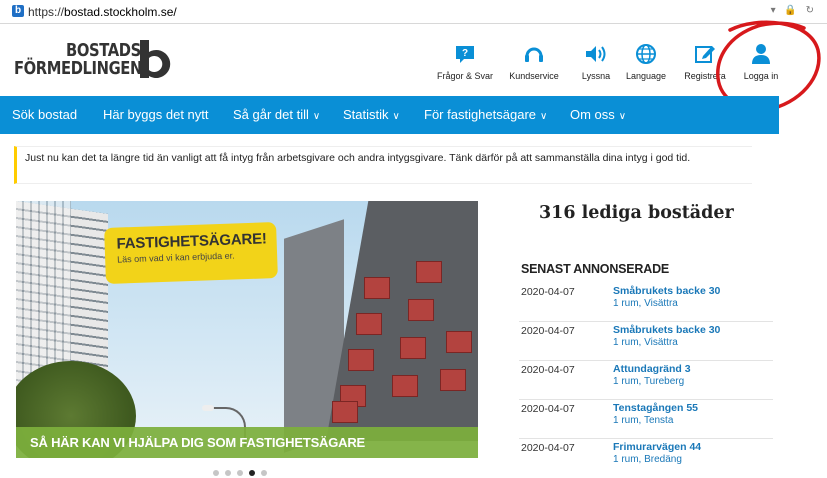 This screenshot has height=478, width=827. What do you see at coordinates (655, 408) in the screenshot?
I see `listing-street-link: Tenstagången 55` at bounding box center [655, 408].